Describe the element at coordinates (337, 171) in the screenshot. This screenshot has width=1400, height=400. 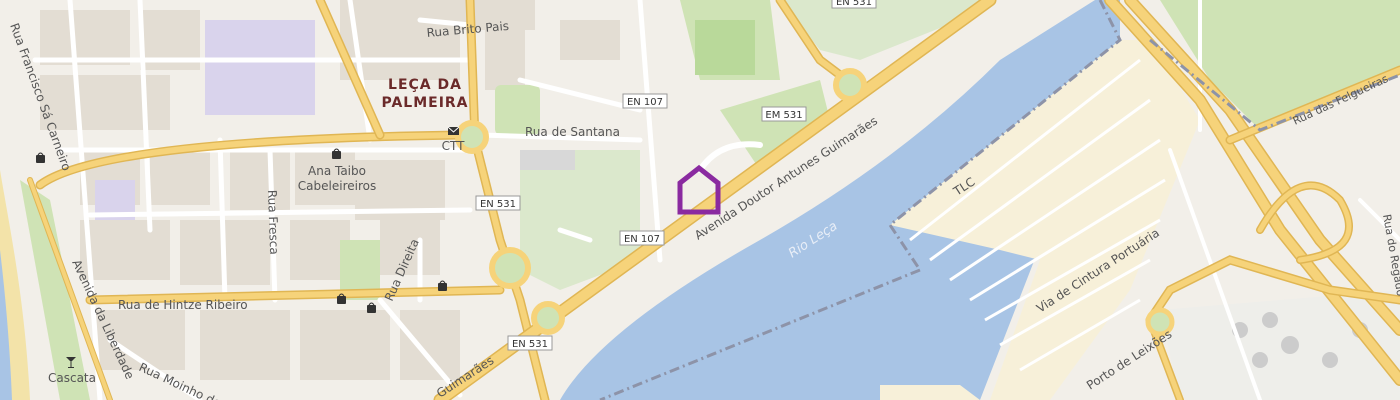
I see `poi-label-ana-taibo: Ana Taibo` at that location.